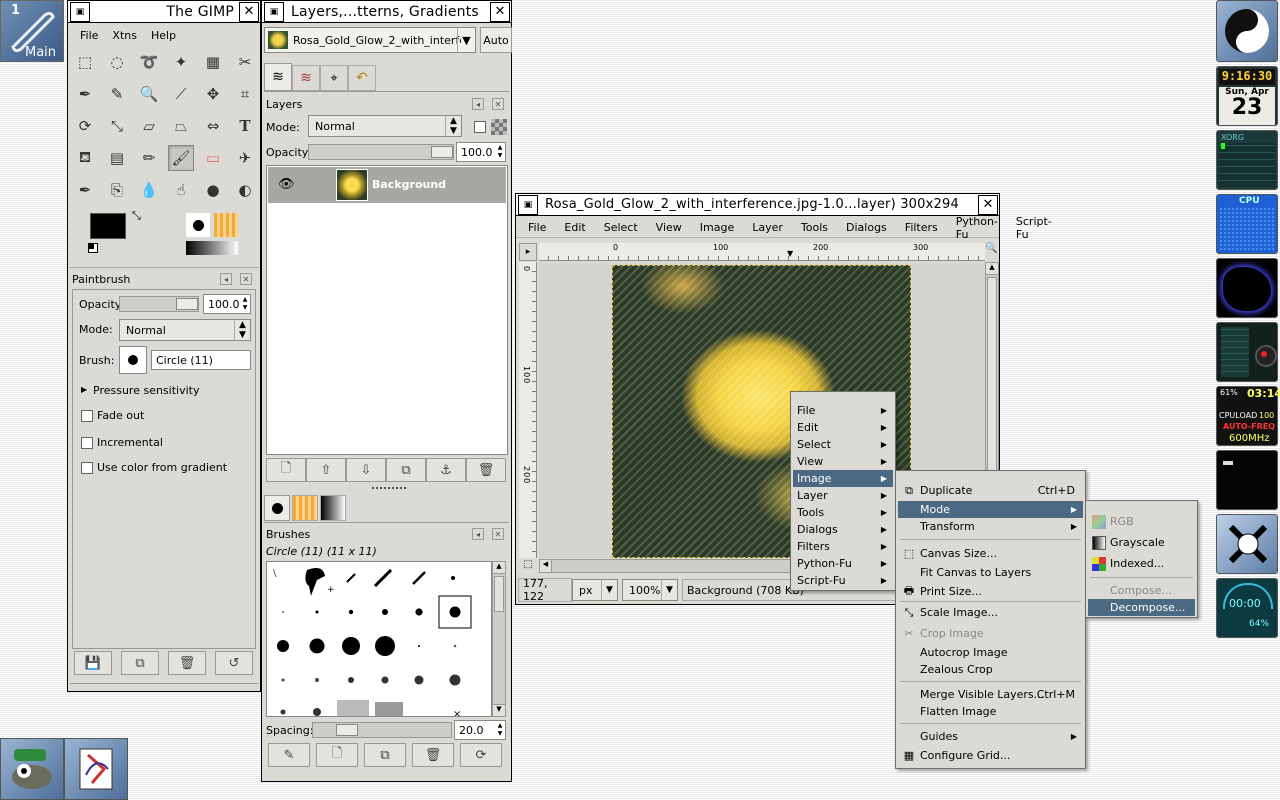 This screenshot has height=800, width=1280. Describe the element at coordinates (213, 190) in the screenshot. I see `dodge-burn-tool-icon: ●` at that location.